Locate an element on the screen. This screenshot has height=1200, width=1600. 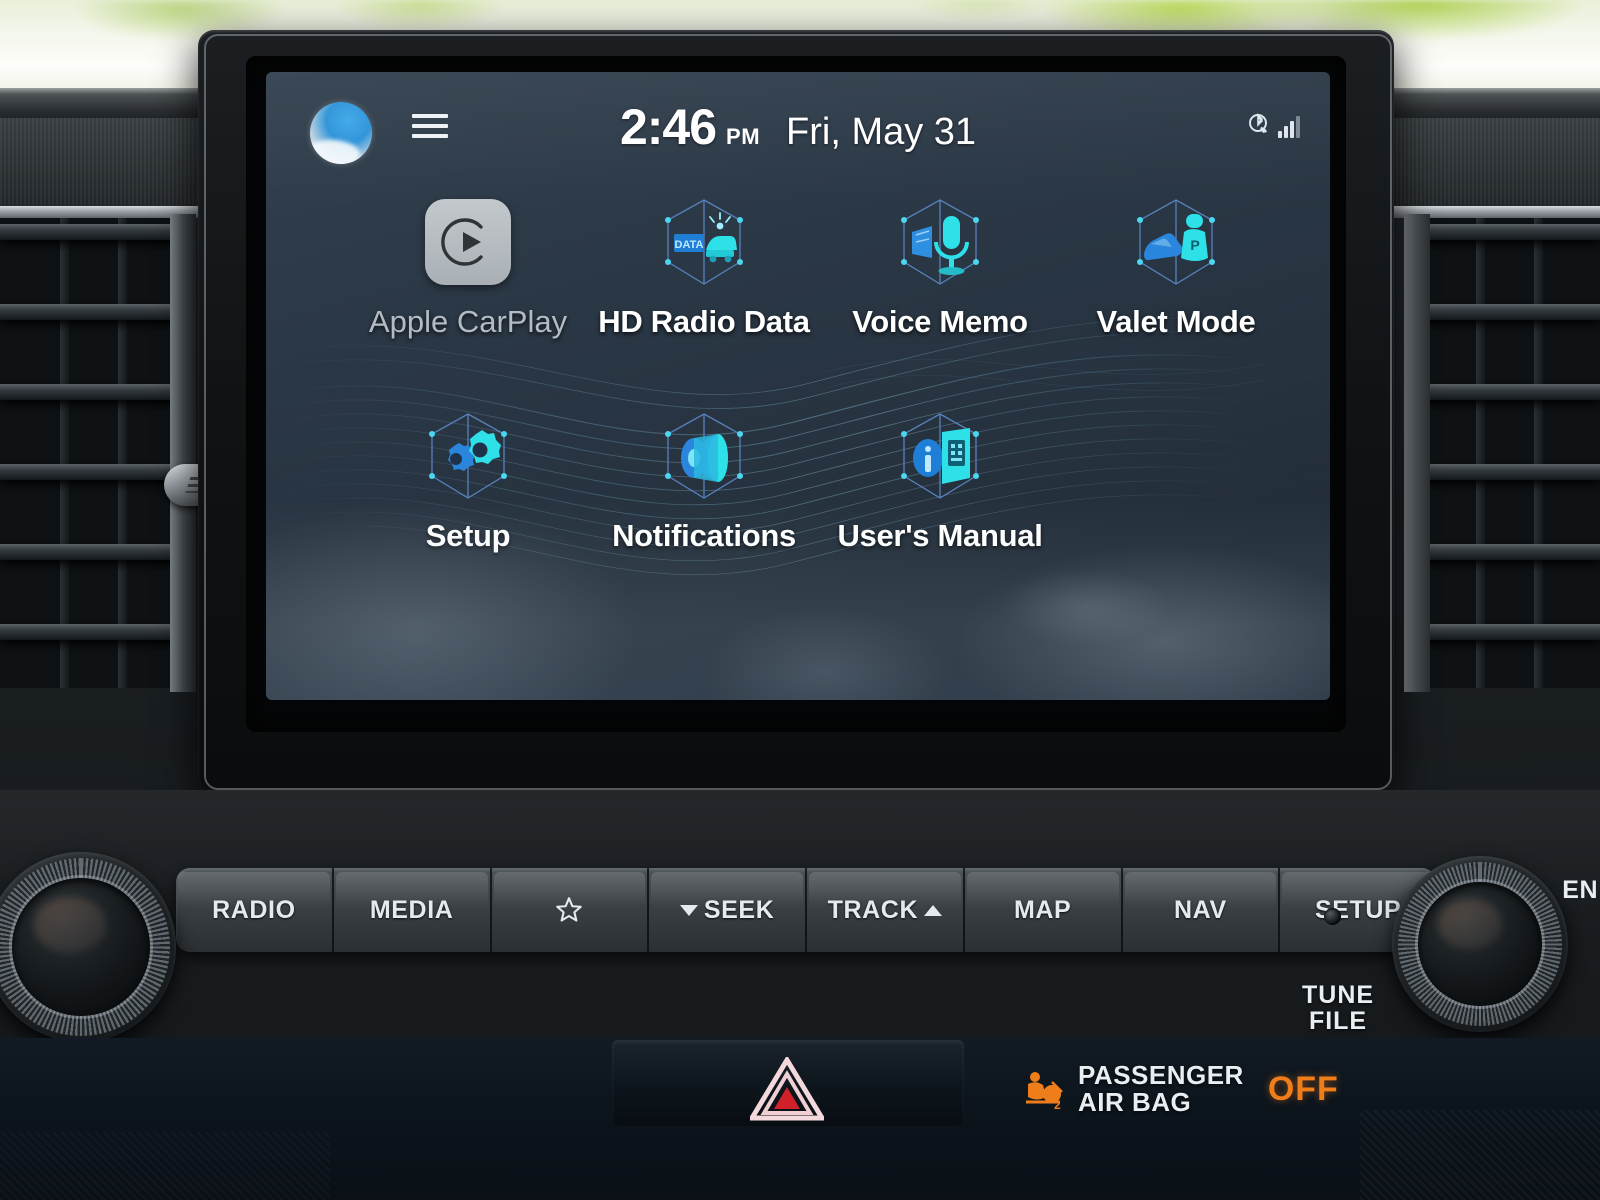
clock-and-date: 2:46 PM Fri, May 31 is located at coordinates (798, 127).